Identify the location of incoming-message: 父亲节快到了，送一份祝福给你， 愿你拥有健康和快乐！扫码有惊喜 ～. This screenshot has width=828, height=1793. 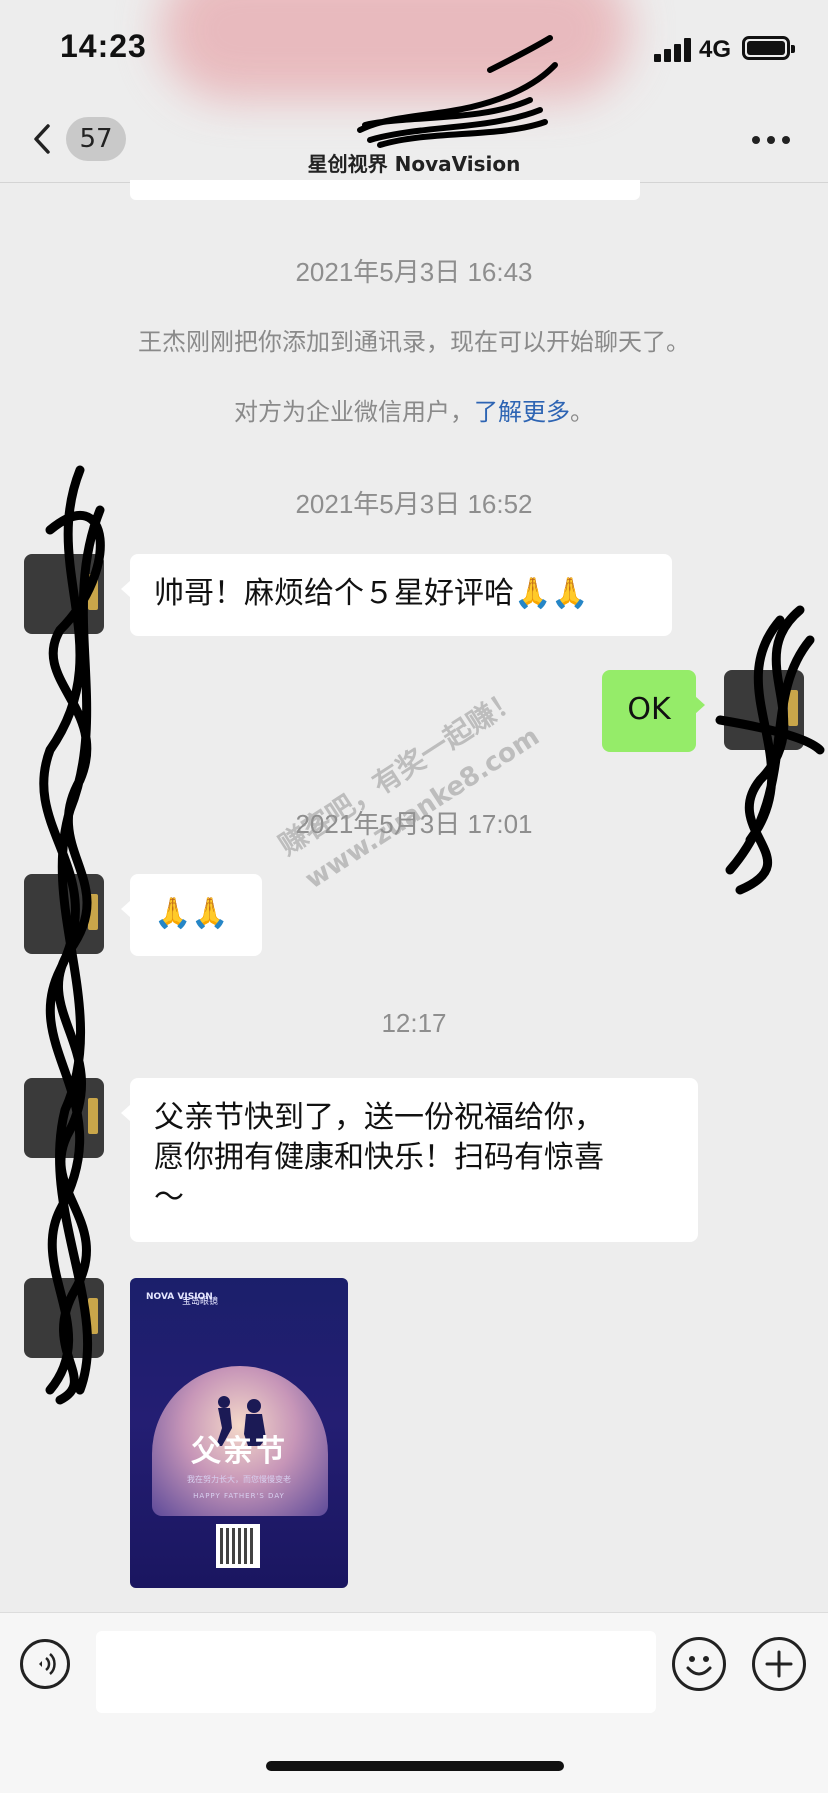
(409, 1160).